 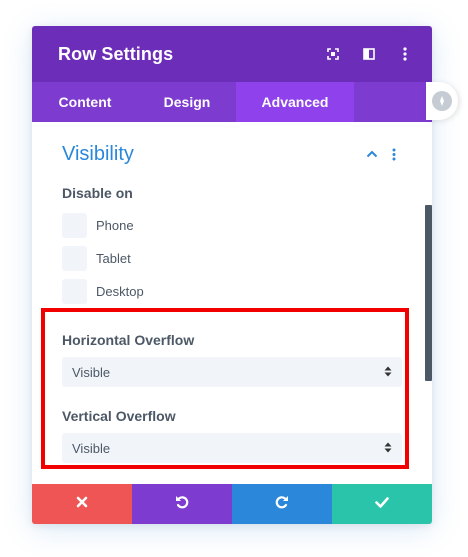 I want to click on cancel-button, so click(x=82, y=504).